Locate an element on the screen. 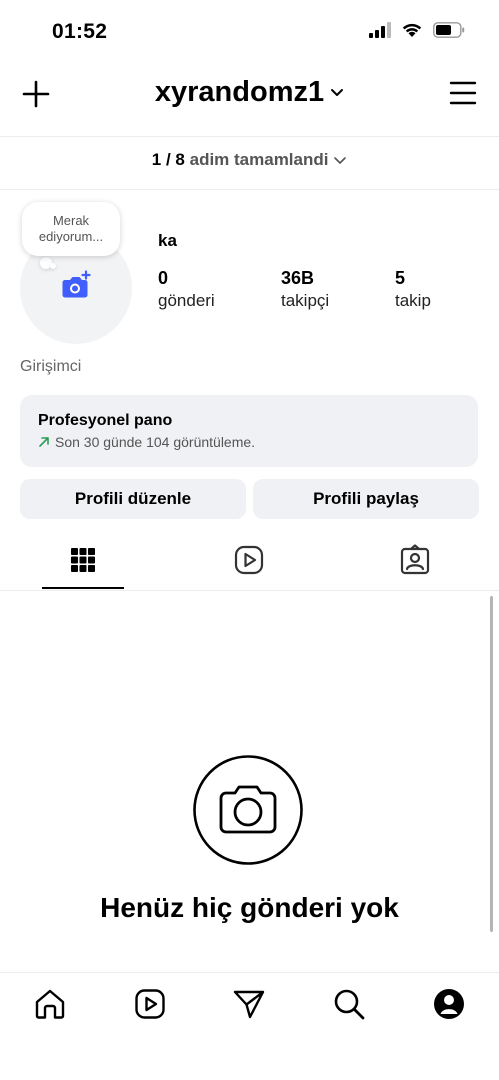 The width and height of the screenshot is (499, 1080). dashboard-subtitle: Son 30 günde 104 görüntüleme. is located at coordinates (155, 442).